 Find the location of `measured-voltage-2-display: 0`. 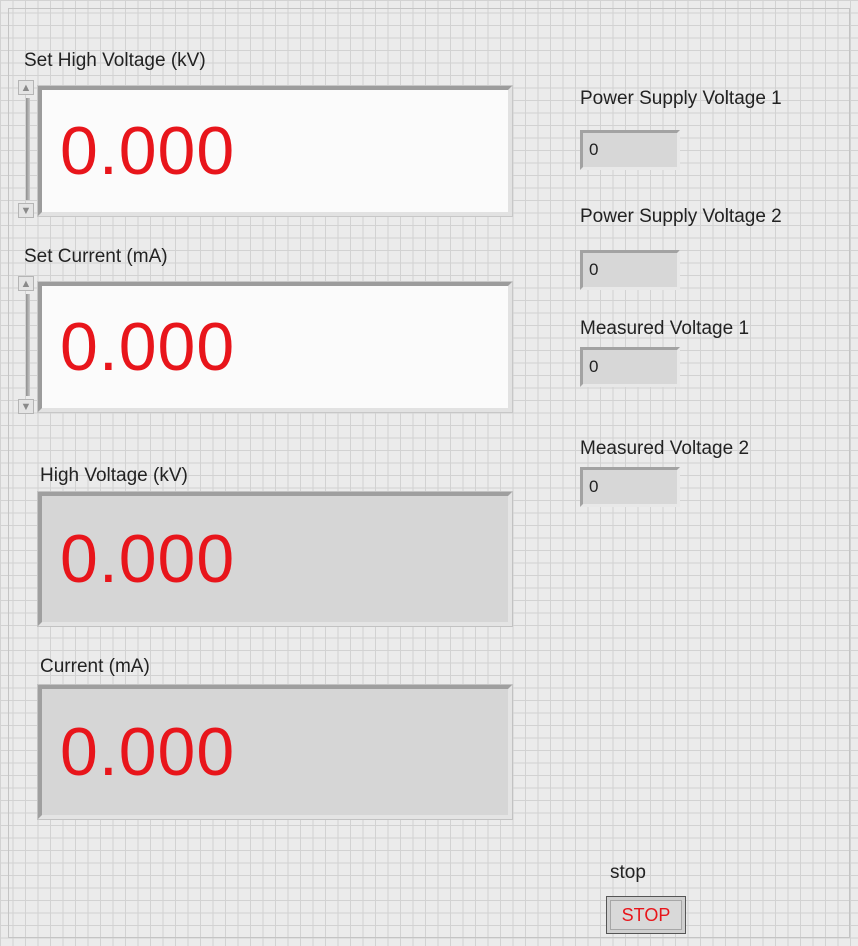

measured-voltage-2-display: 0 is located at coordinates (630, 487).